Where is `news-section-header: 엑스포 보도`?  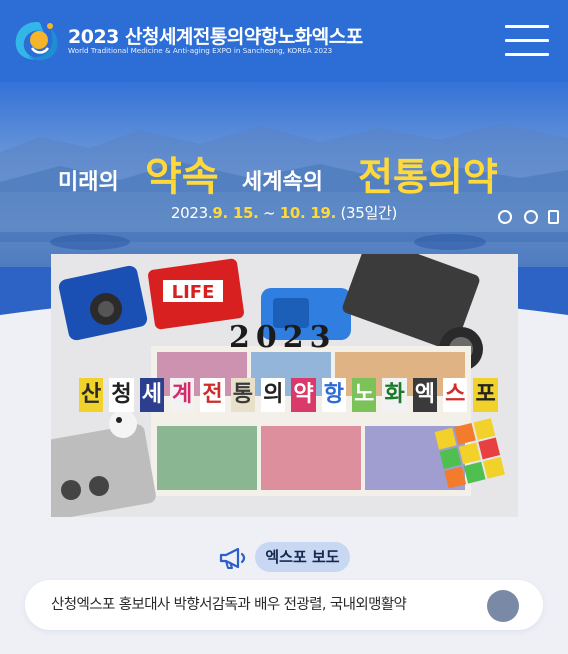 news-section-header: 엑스포 보도 is located at coordinates (284, 557).